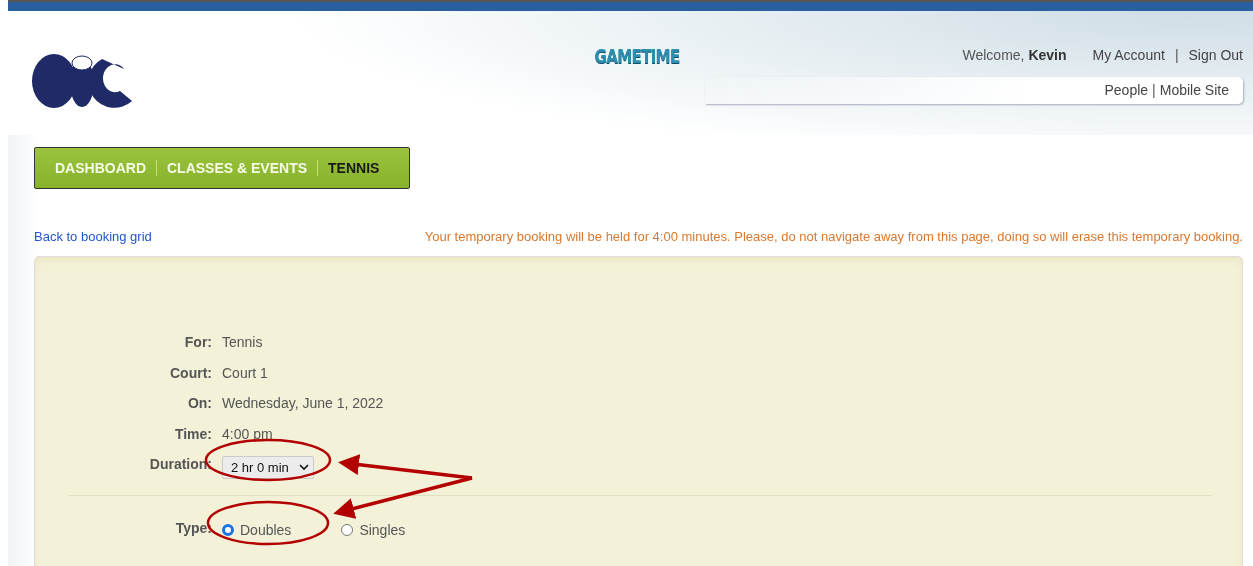  What do you see at coordinates (1215, 55) in the screenshot?
I see `header-link: Sign Out` at bounding box center [1215, 55].